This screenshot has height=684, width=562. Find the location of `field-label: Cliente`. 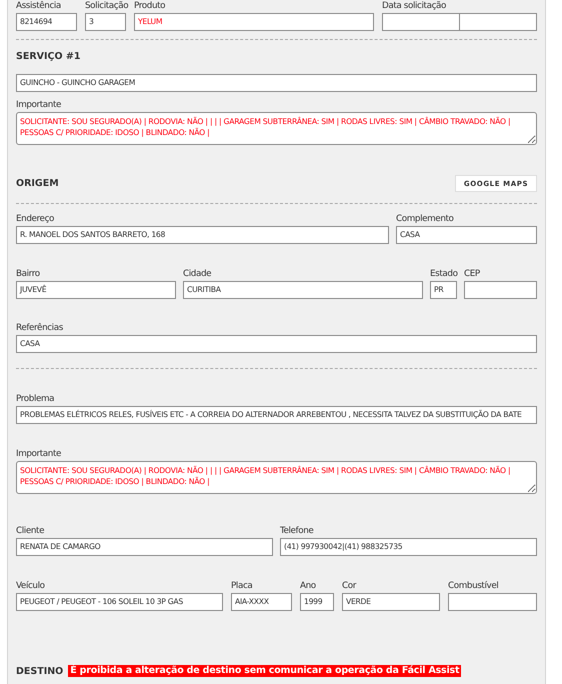

field-label: Cliente is located at coordinates (30, 531).